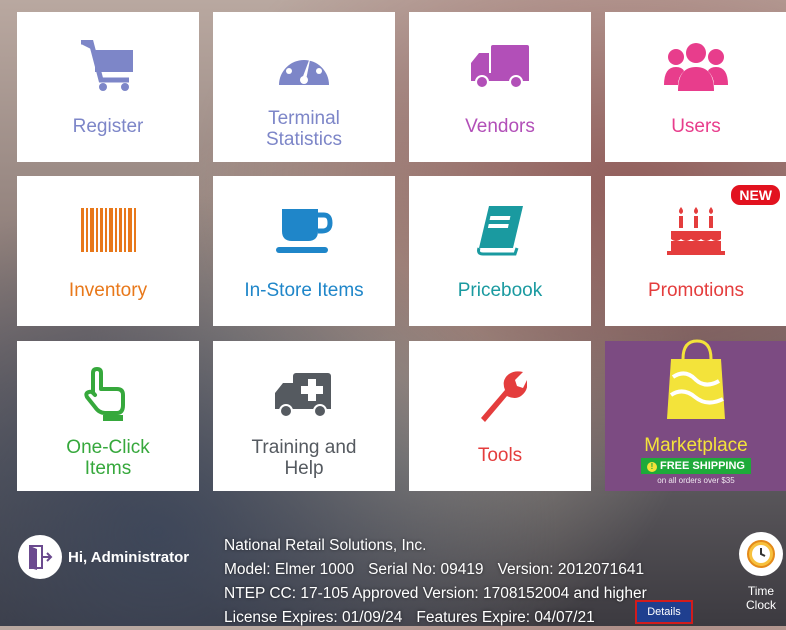 The image size is (786, 630). I want to click on promotions-label: Promotions, so click(696, 290).